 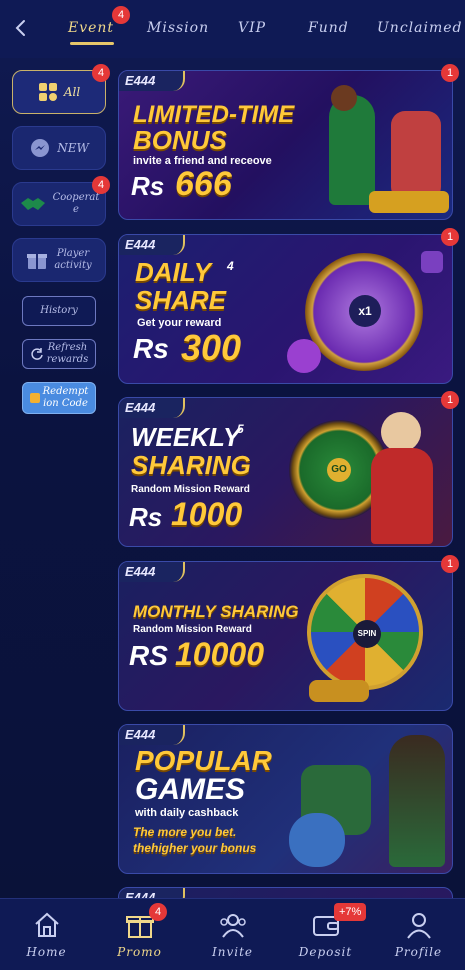 What do you see at coordinates (73, 259) in the screenshot?
I see `sidebar-item-label: Player activity` at bounding box center [73, 259].